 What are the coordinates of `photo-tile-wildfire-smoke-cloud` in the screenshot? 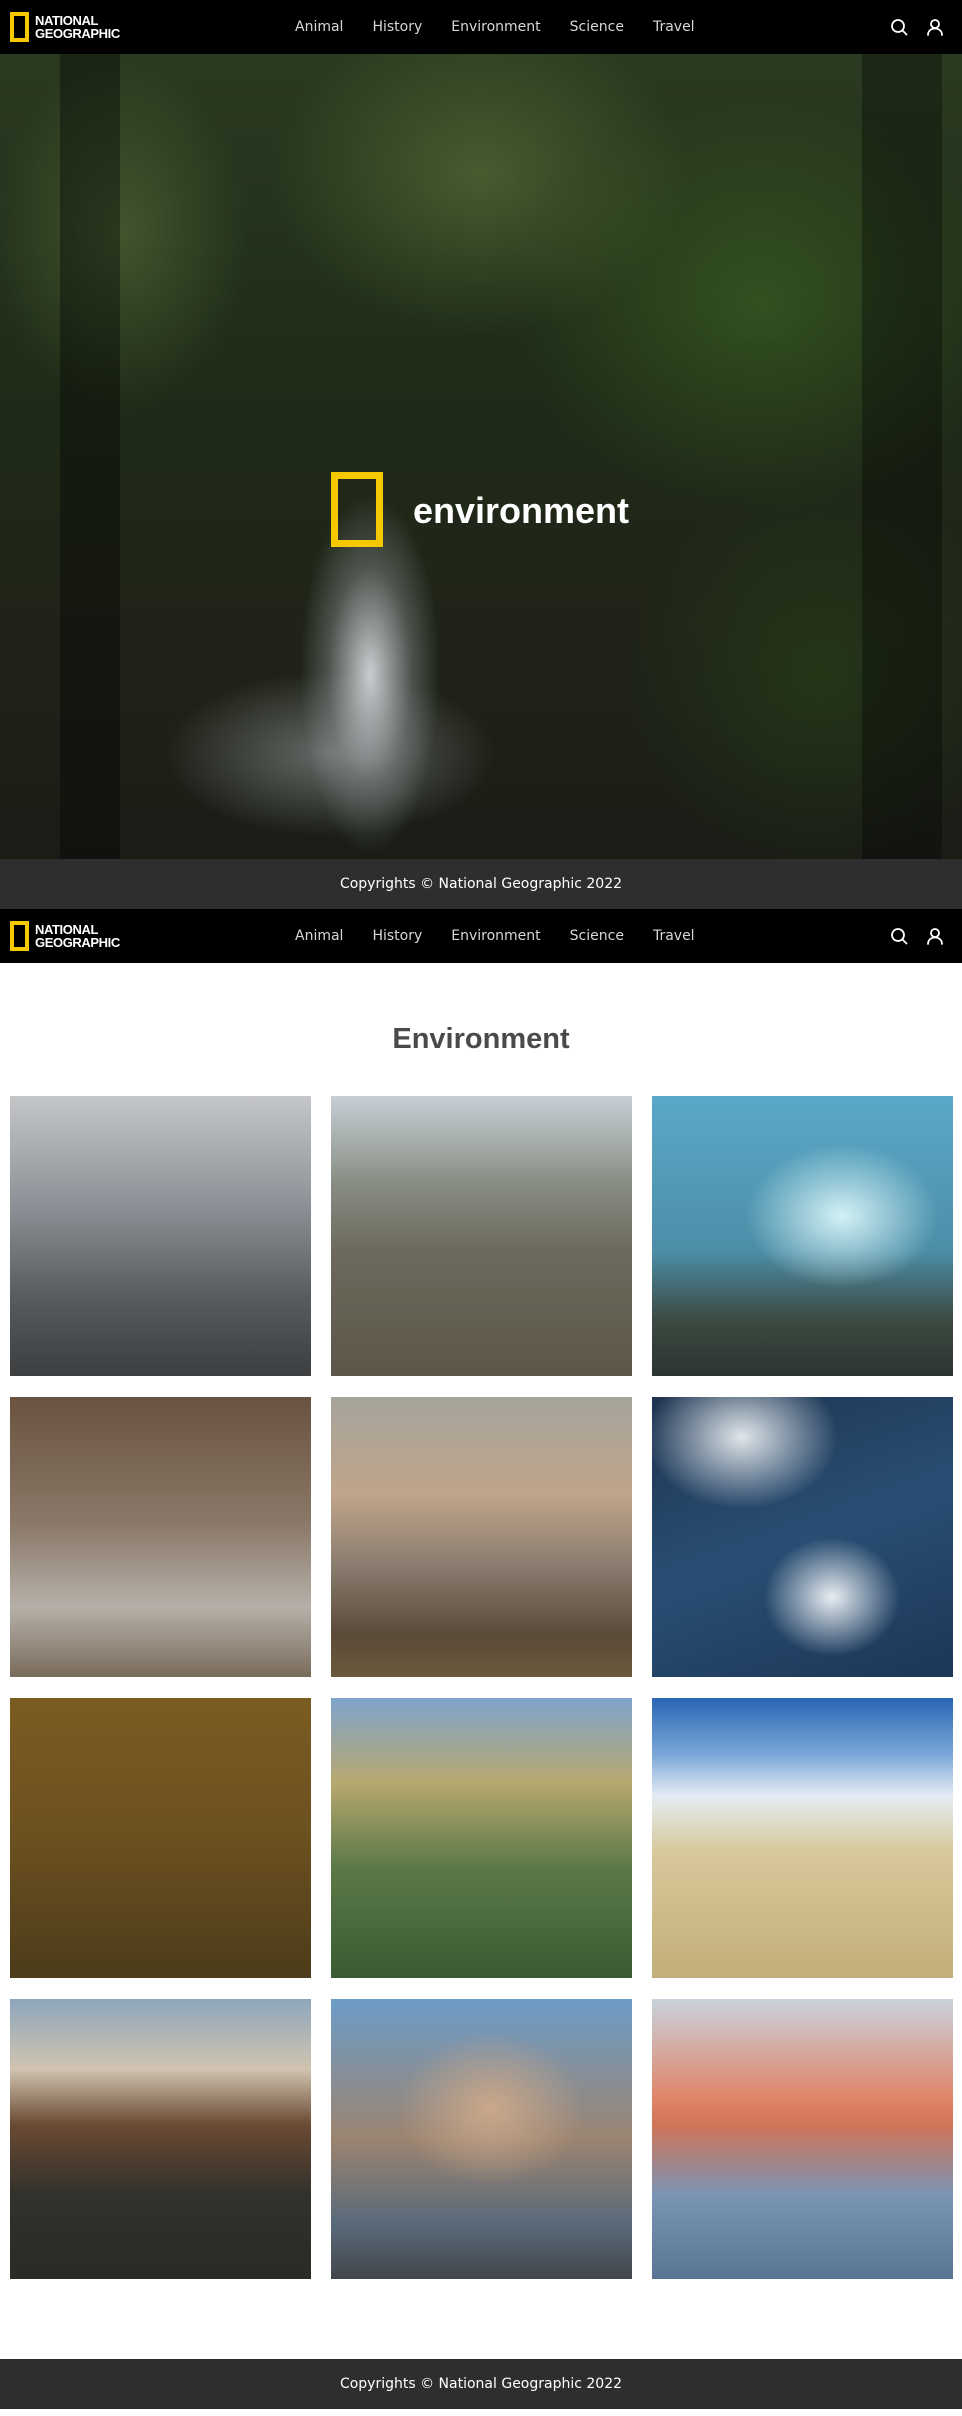 It's located at (481, 1537).